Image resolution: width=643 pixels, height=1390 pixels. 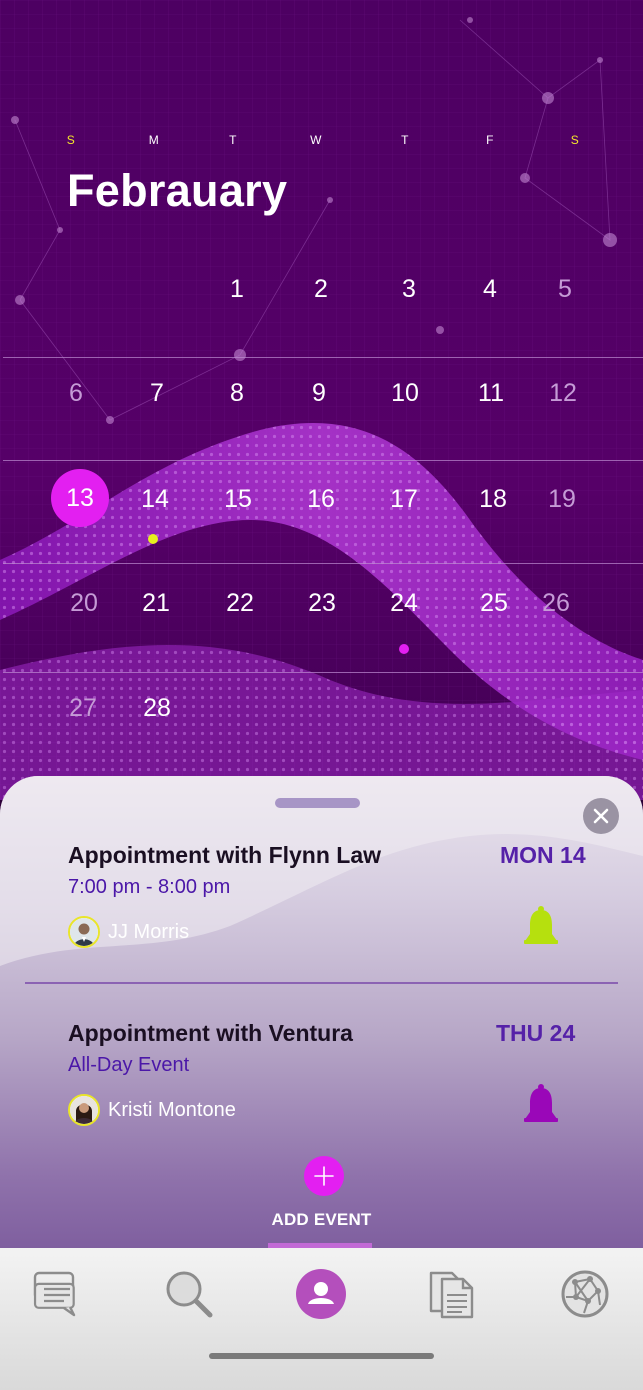 What do you see at coordinates (71, 140) in the screenshot?
I see `weekday-sun: S` at bounding box center [71, 140].